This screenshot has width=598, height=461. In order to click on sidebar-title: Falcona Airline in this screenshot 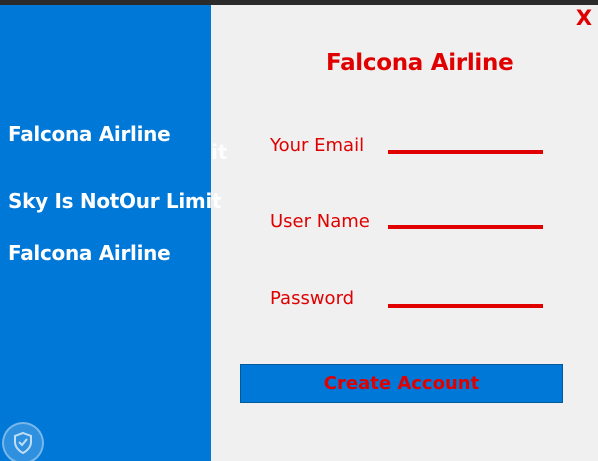, I will do `click(89, 134)`.